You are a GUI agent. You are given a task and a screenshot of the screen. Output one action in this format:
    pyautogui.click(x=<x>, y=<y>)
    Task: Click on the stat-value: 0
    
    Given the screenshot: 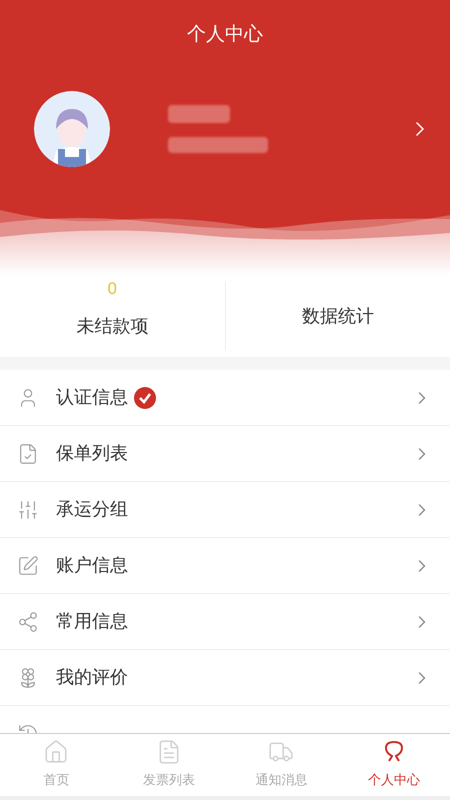 What is the action you would take?
    pyautogui.click(x=112, y=288)
    